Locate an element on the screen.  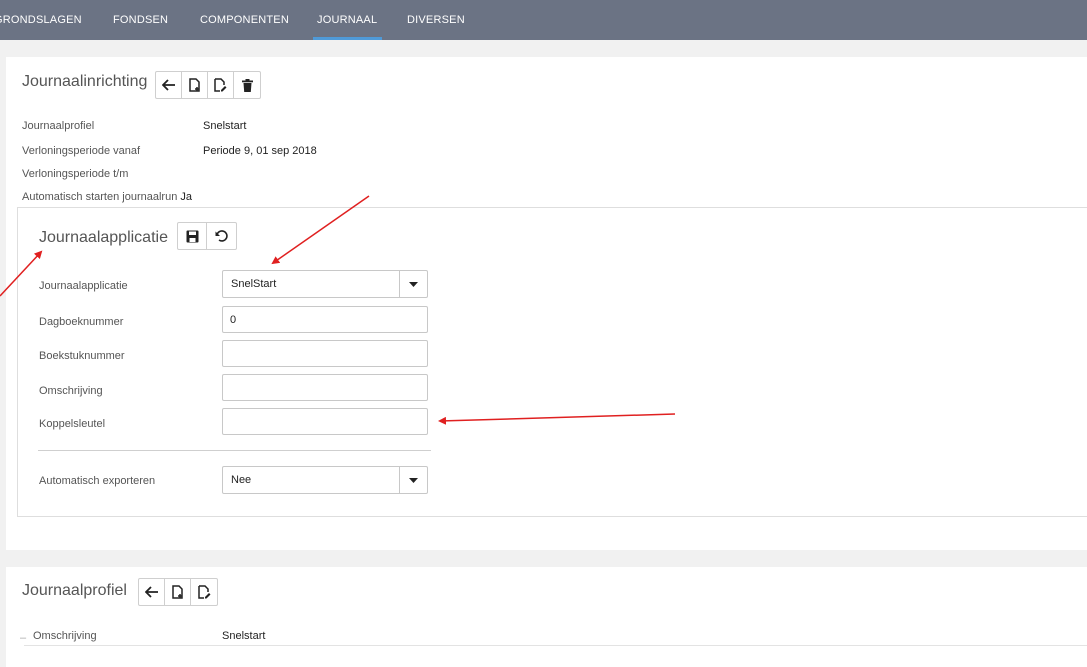
collapse-dash-icon: – is located at coordinates (23, 638).